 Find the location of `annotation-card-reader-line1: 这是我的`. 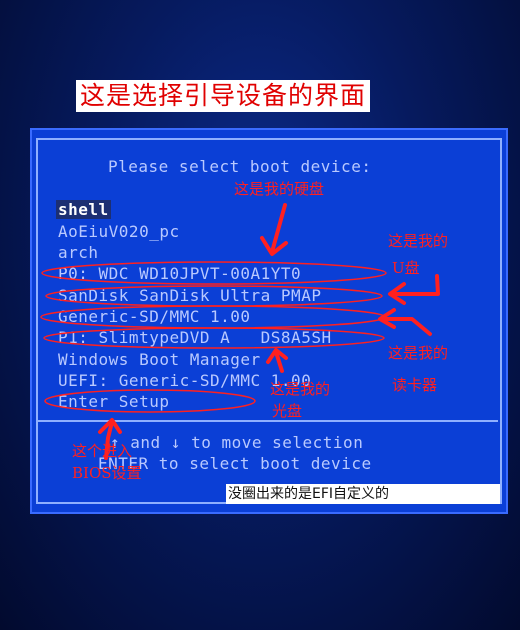

annotation-card-reader-line1: 这是我的 is located at coordinates (418, 353).